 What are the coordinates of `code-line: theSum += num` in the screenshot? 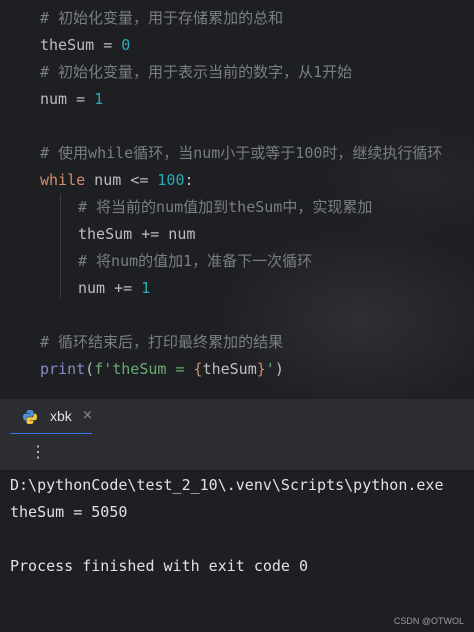 It's located at (137, 234).